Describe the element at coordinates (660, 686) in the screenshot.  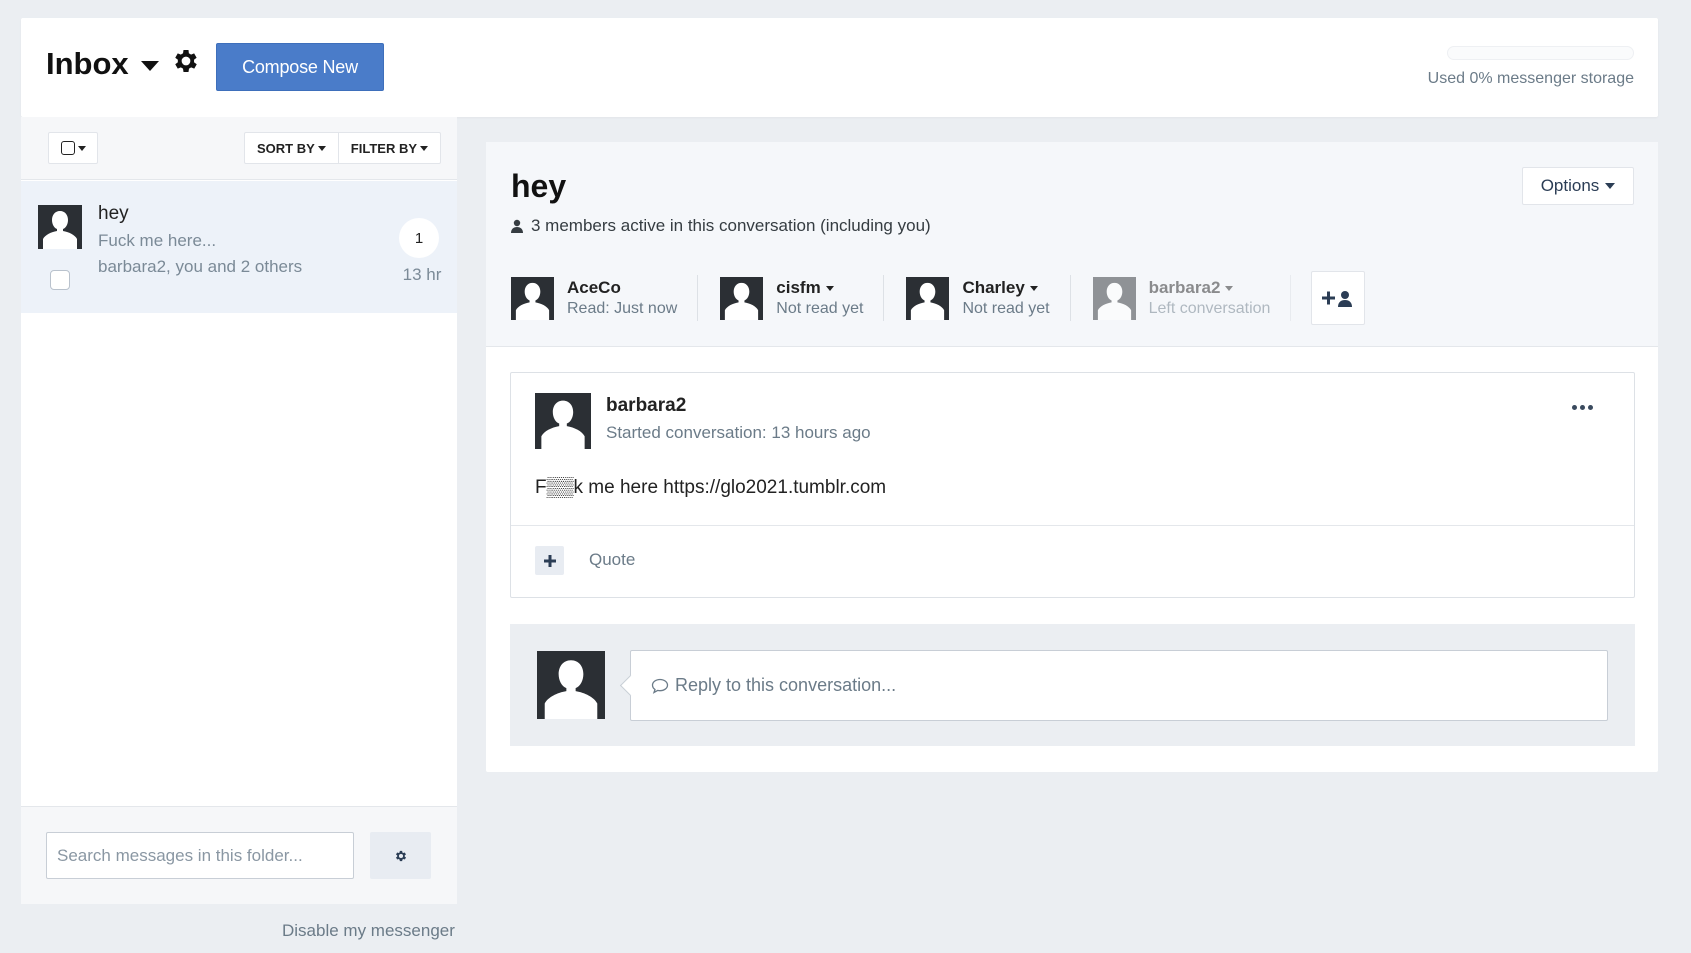
I see `comment-icon` at that location.